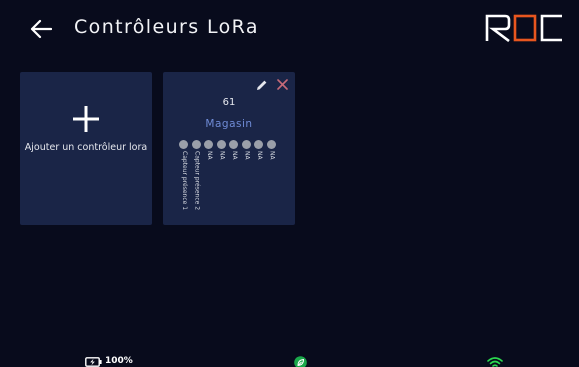 The height and width of the screenshot is (367, 579). Describe the element at coordinates (229, 124) in the screenshot. I see `controller-name: Magasin` at that location.